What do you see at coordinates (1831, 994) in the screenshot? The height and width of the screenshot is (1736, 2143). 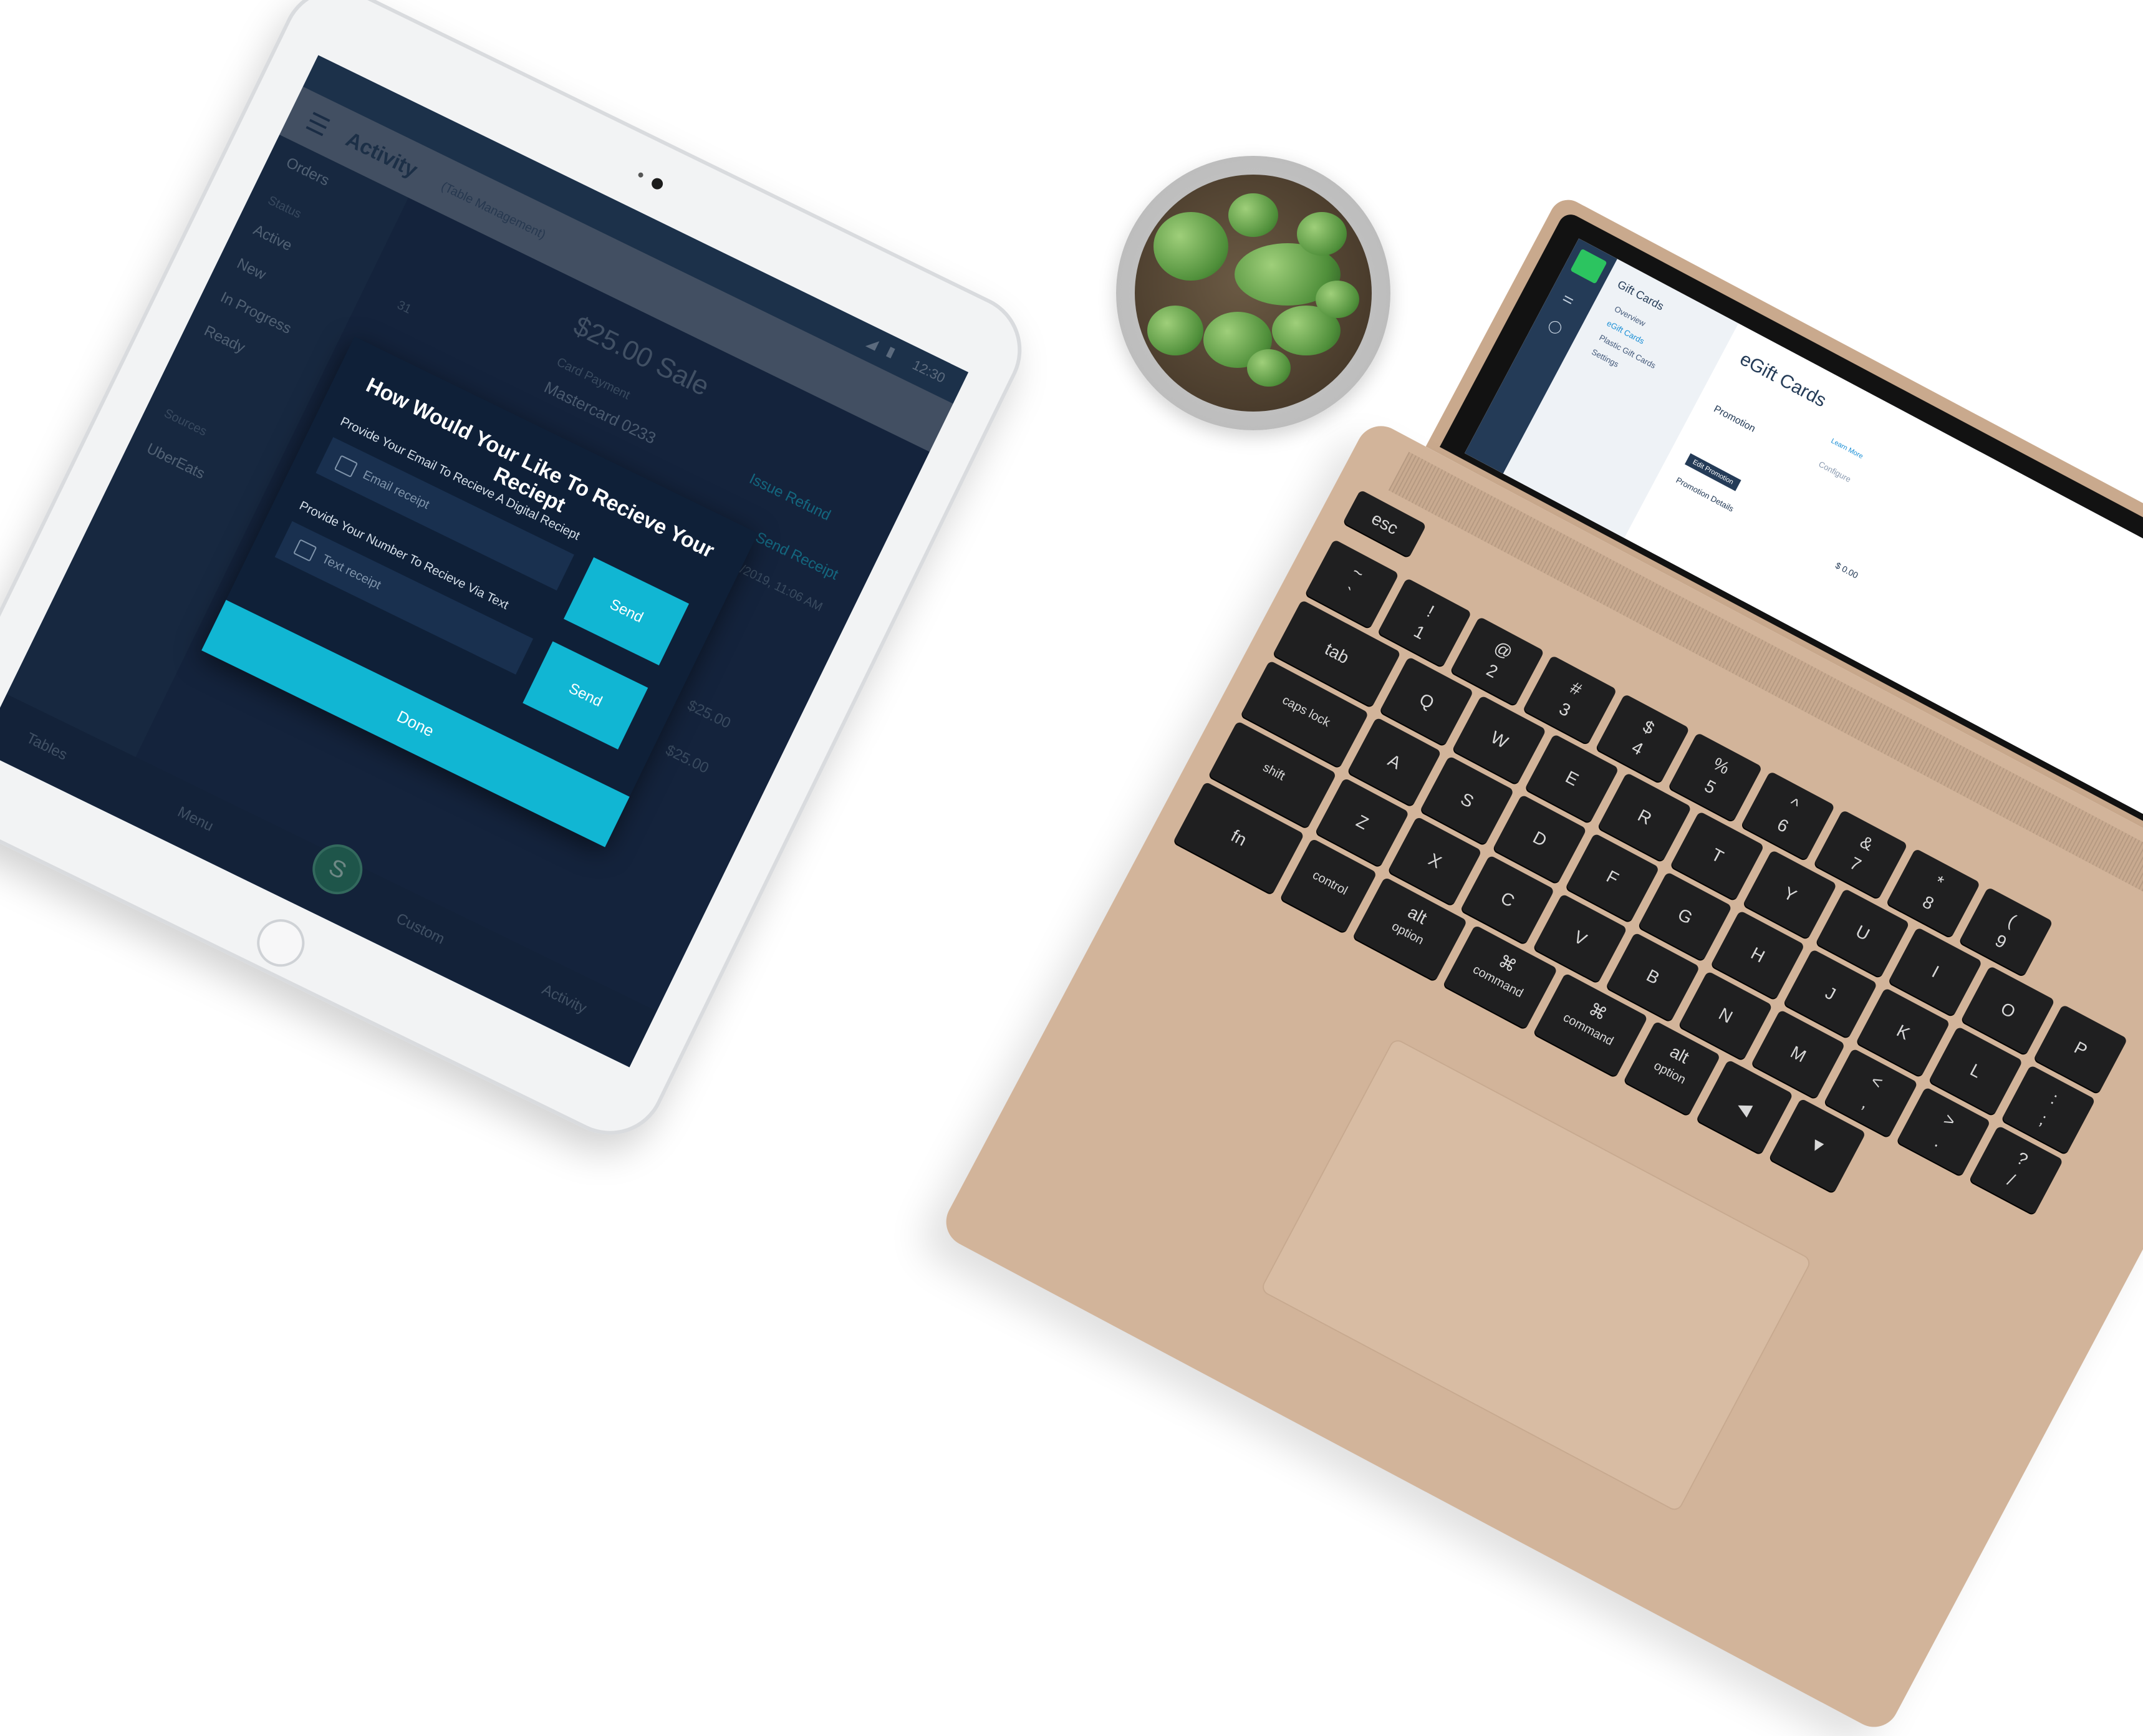 I see `key-label: J` at bounding box center [1831, 994].